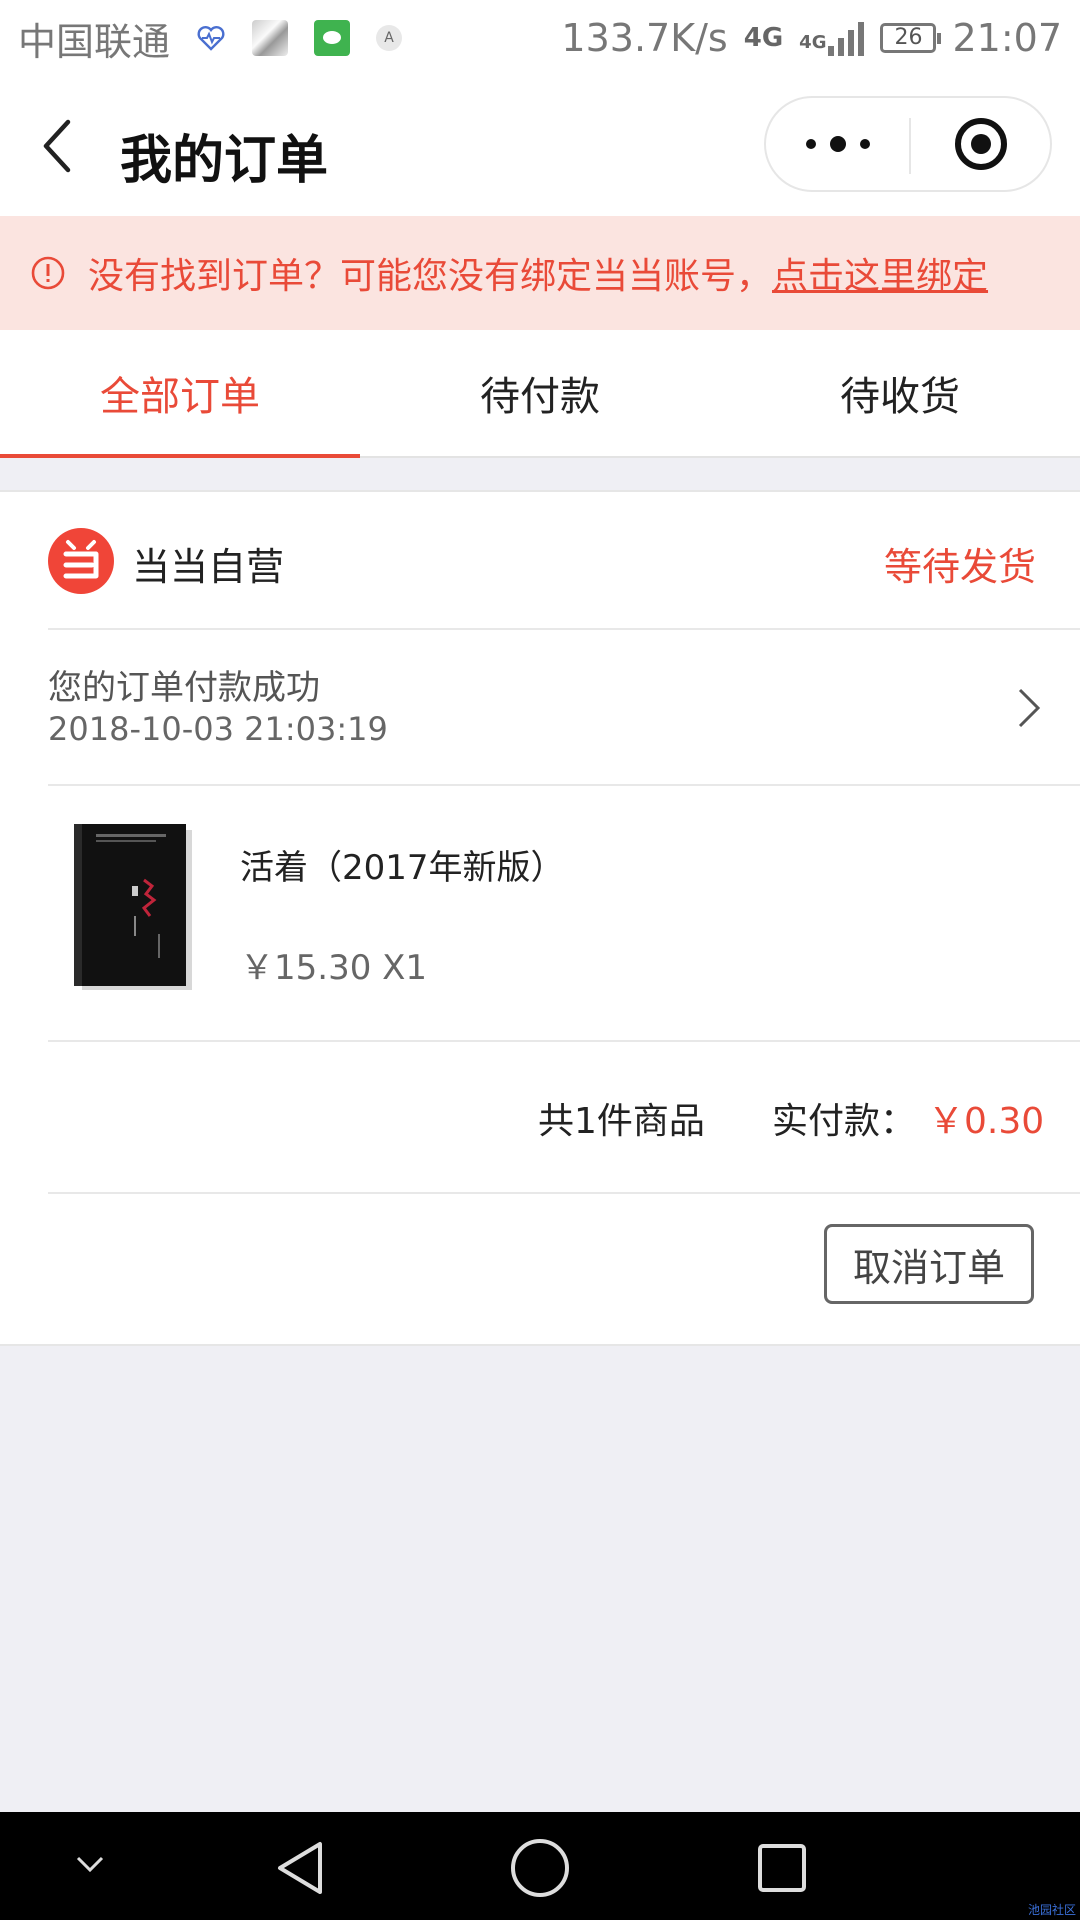 The image size is (1080, 1920). What do you see at coordinates (211, 38) in the screenshot?
I see `health-icon` at bounding box center [211, 38].